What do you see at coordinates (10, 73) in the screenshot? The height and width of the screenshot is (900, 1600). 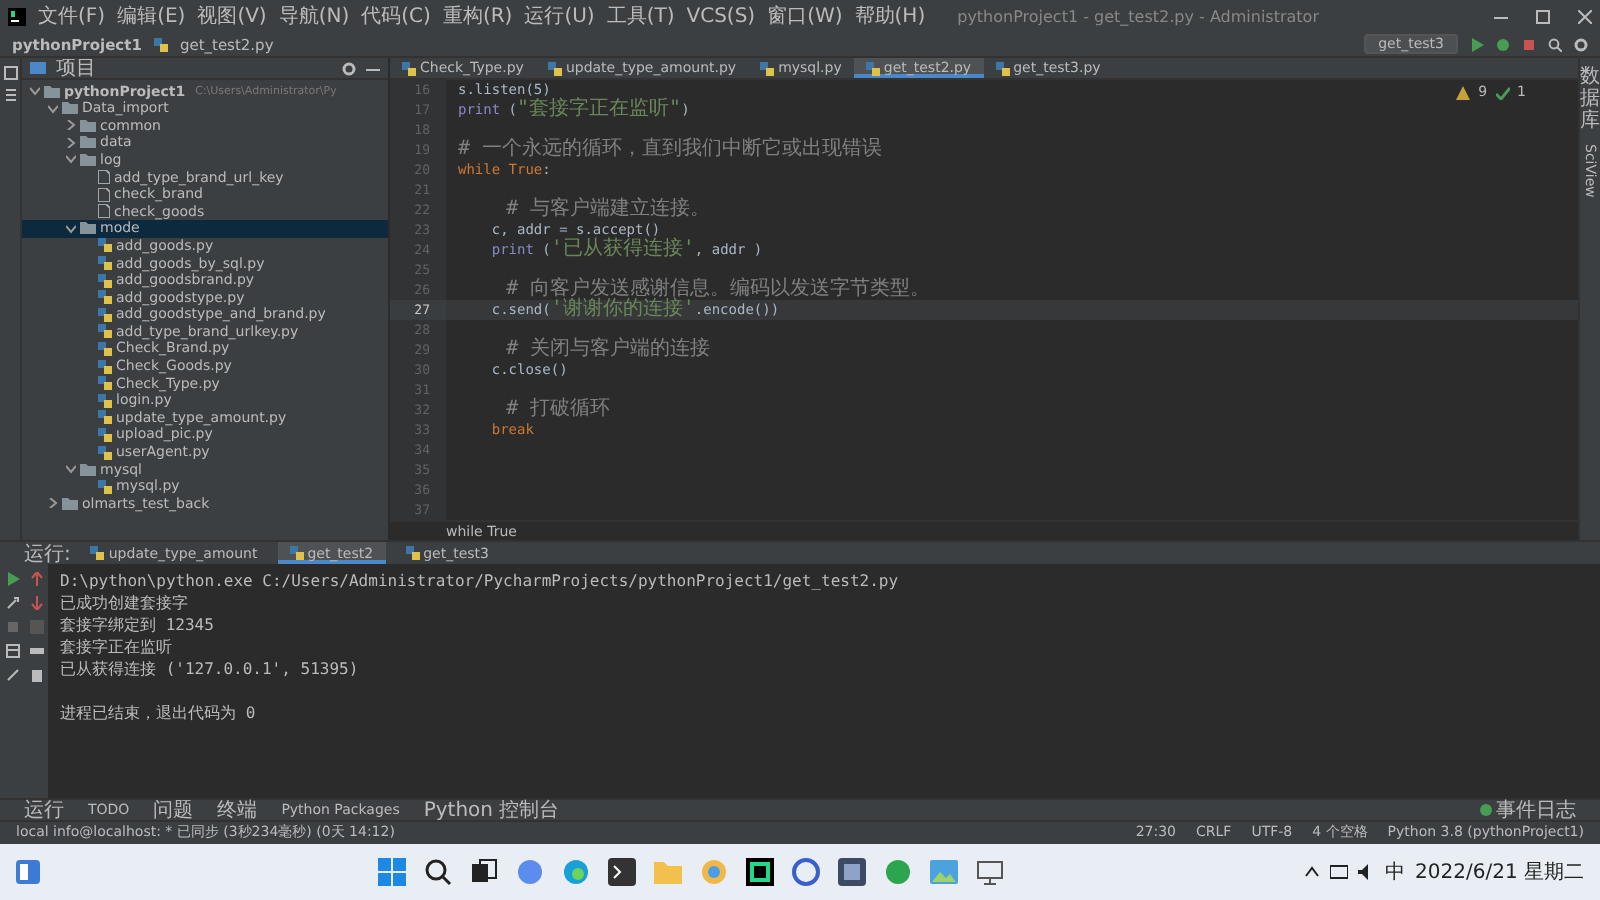 I see `project-icon` at bounding box center [10, 73].